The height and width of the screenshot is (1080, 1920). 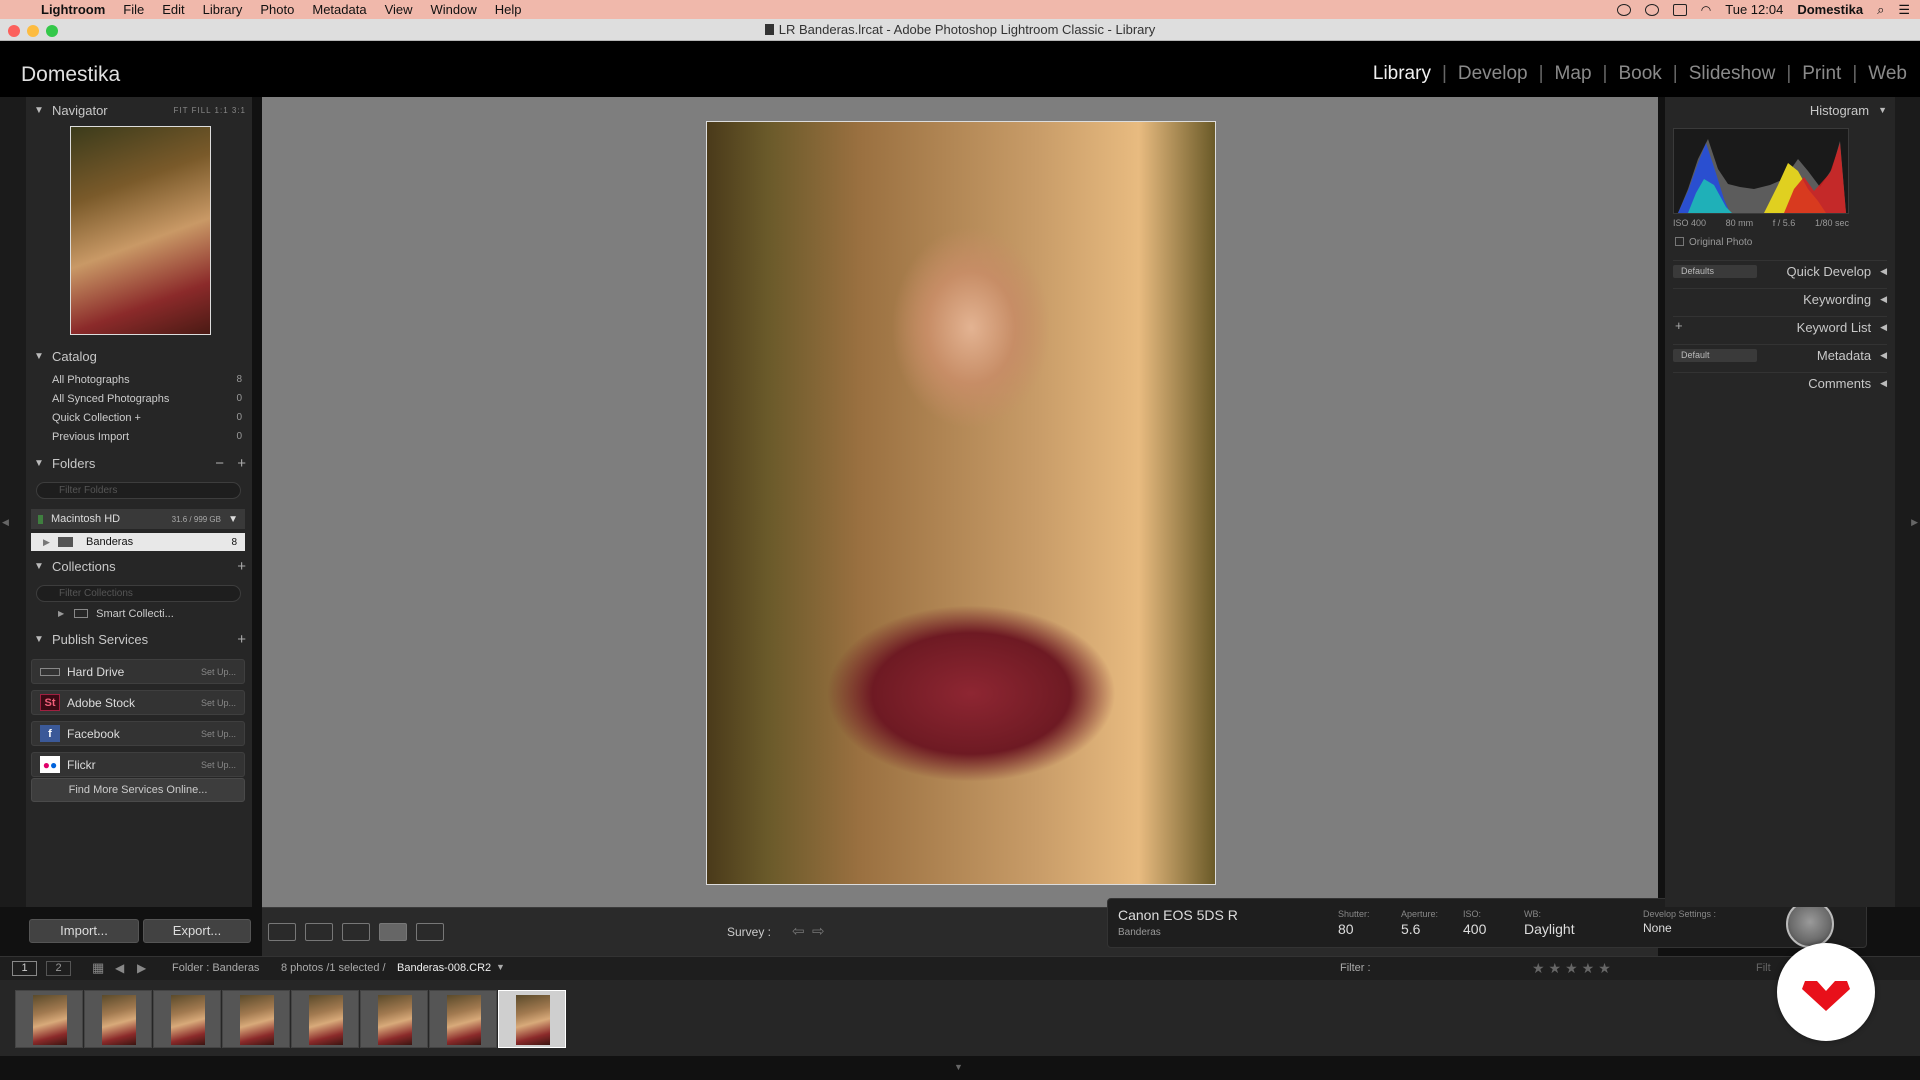 I want to click on aperture-field: Aperture: 5.6, so click(x=1419, y=923).